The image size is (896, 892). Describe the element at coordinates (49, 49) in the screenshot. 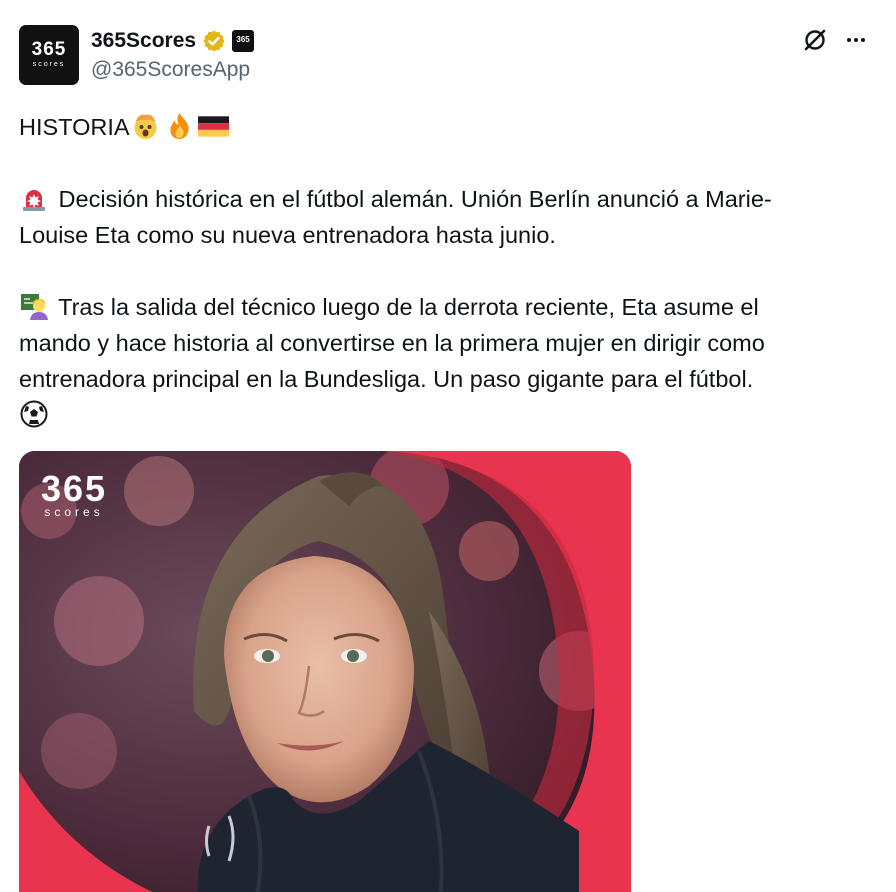

I see `avatar-logo-number: 365` at that location.